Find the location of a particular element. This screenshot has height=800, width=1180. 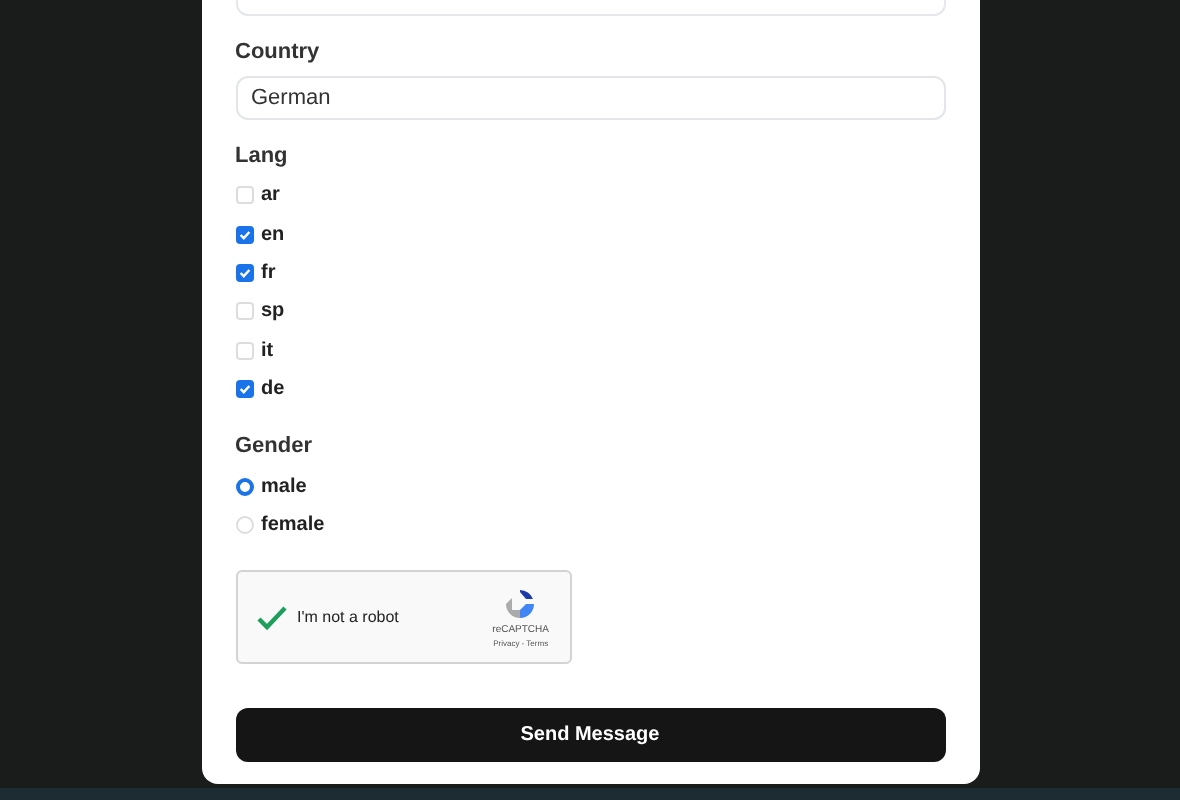

captcha-label: I'm not a robot is located at coordinates (348, 617).